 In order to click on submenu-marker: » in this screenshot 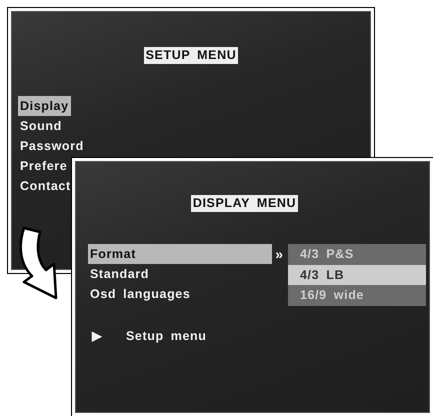, I will do `click(279, 254)`.